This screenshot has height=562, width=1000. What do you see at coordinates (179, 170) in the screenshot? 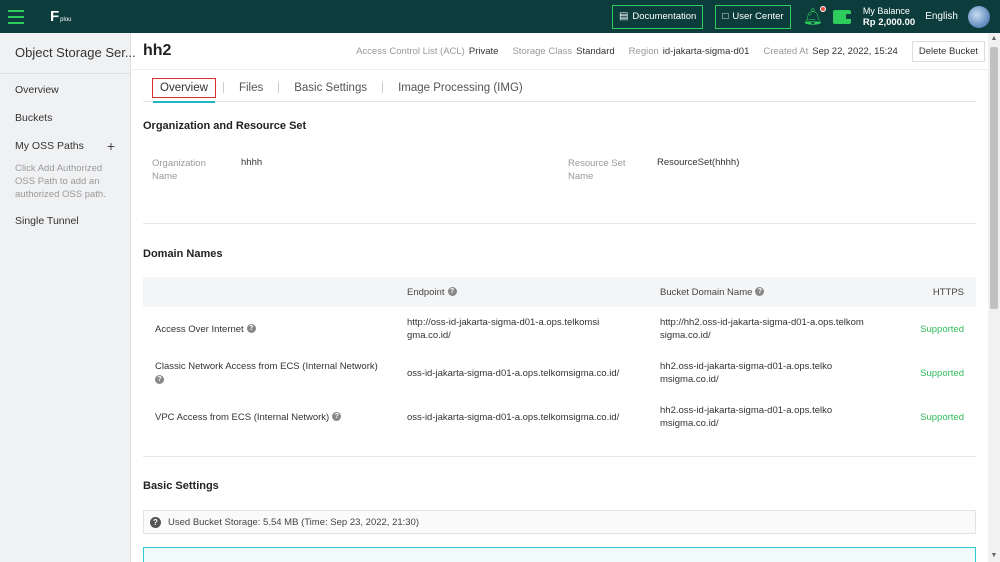
I see `org-label: Organization Name` at bounding box center [179, 170].